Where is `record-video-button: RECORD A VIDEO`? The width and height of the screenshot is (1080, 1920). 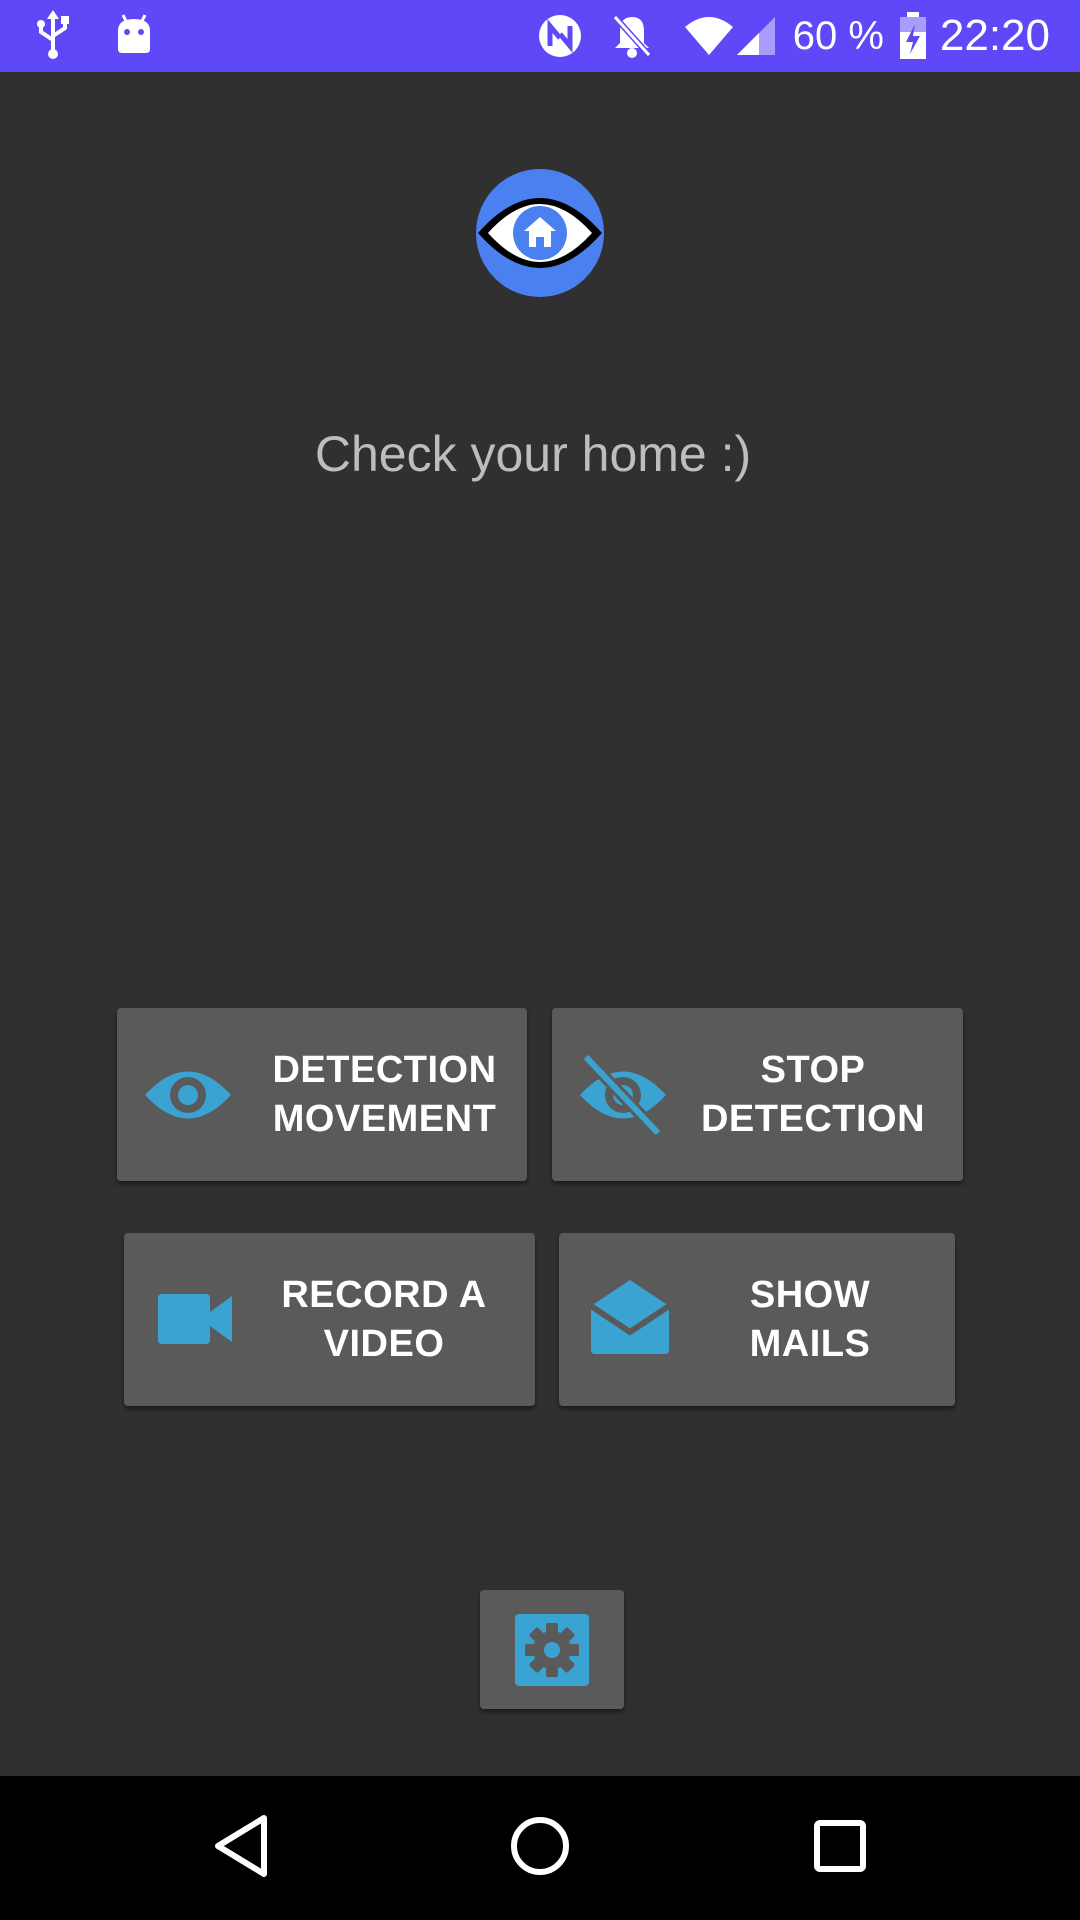
record-video-button: RECORD A VIDEO is located at coordinates (329, 1319).